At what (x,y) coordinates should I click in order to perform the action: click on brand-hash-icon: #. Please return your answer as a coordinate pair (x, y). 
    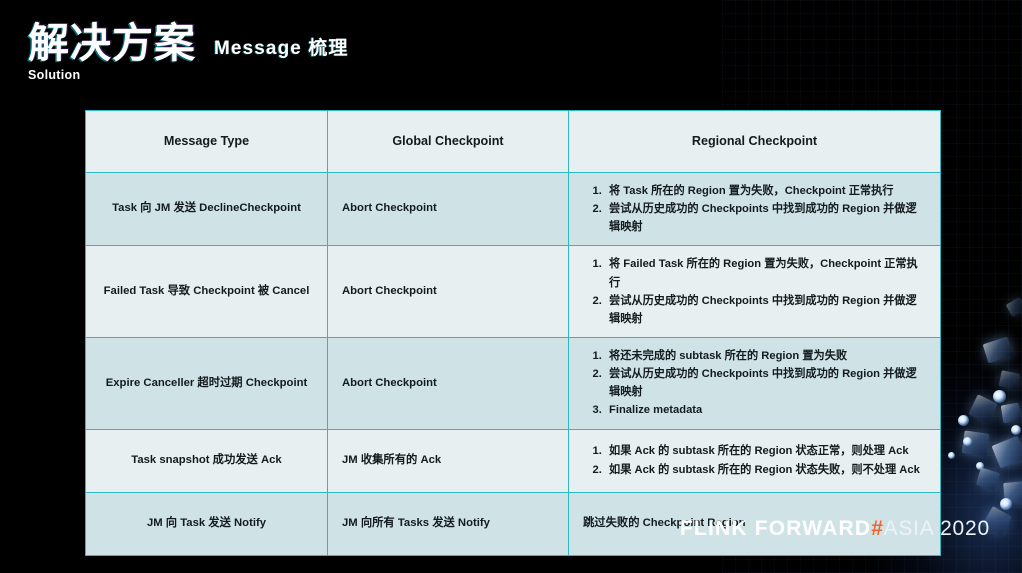
    Looking at the image, I should click on (877, 528).